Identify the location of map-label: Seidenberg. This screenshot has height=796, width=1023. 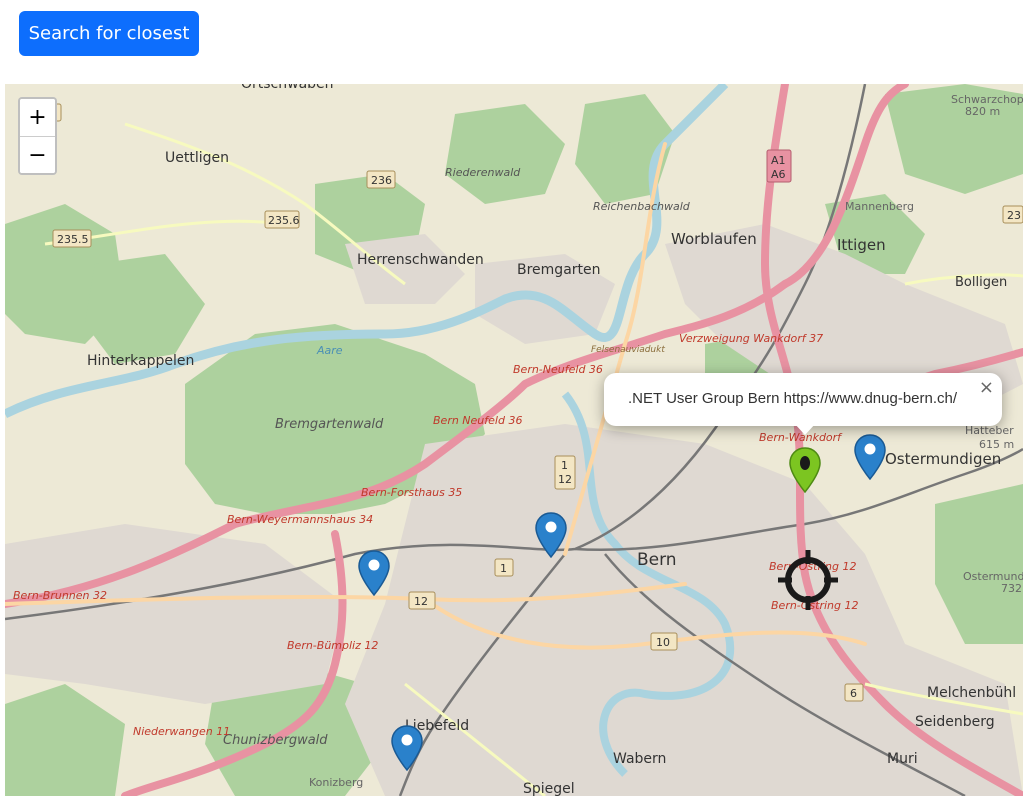
(955, 722).